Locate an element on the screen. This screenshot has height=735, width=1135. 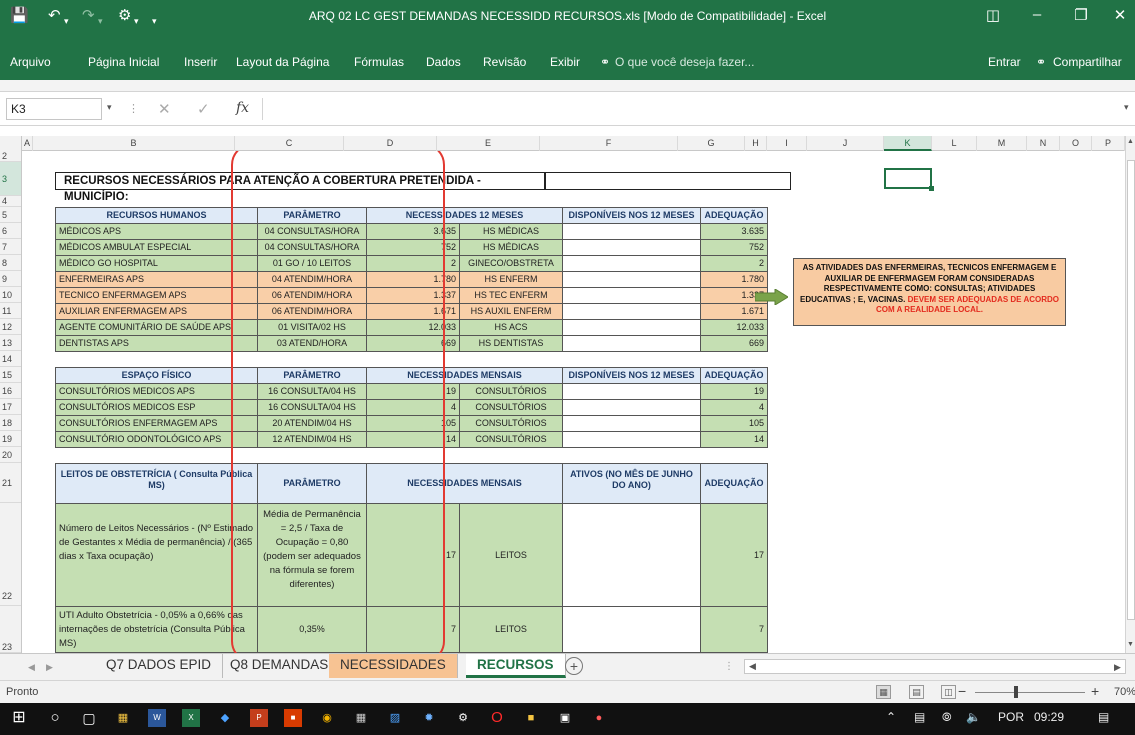
tab-exibir: Exibir is located at coordinates (565, 62).